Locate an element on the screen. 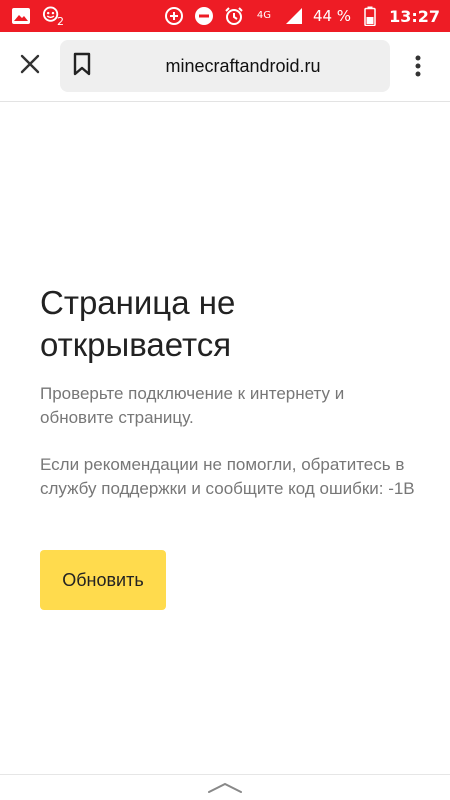  clock: 13:27 is located at coordinates (414, 16).